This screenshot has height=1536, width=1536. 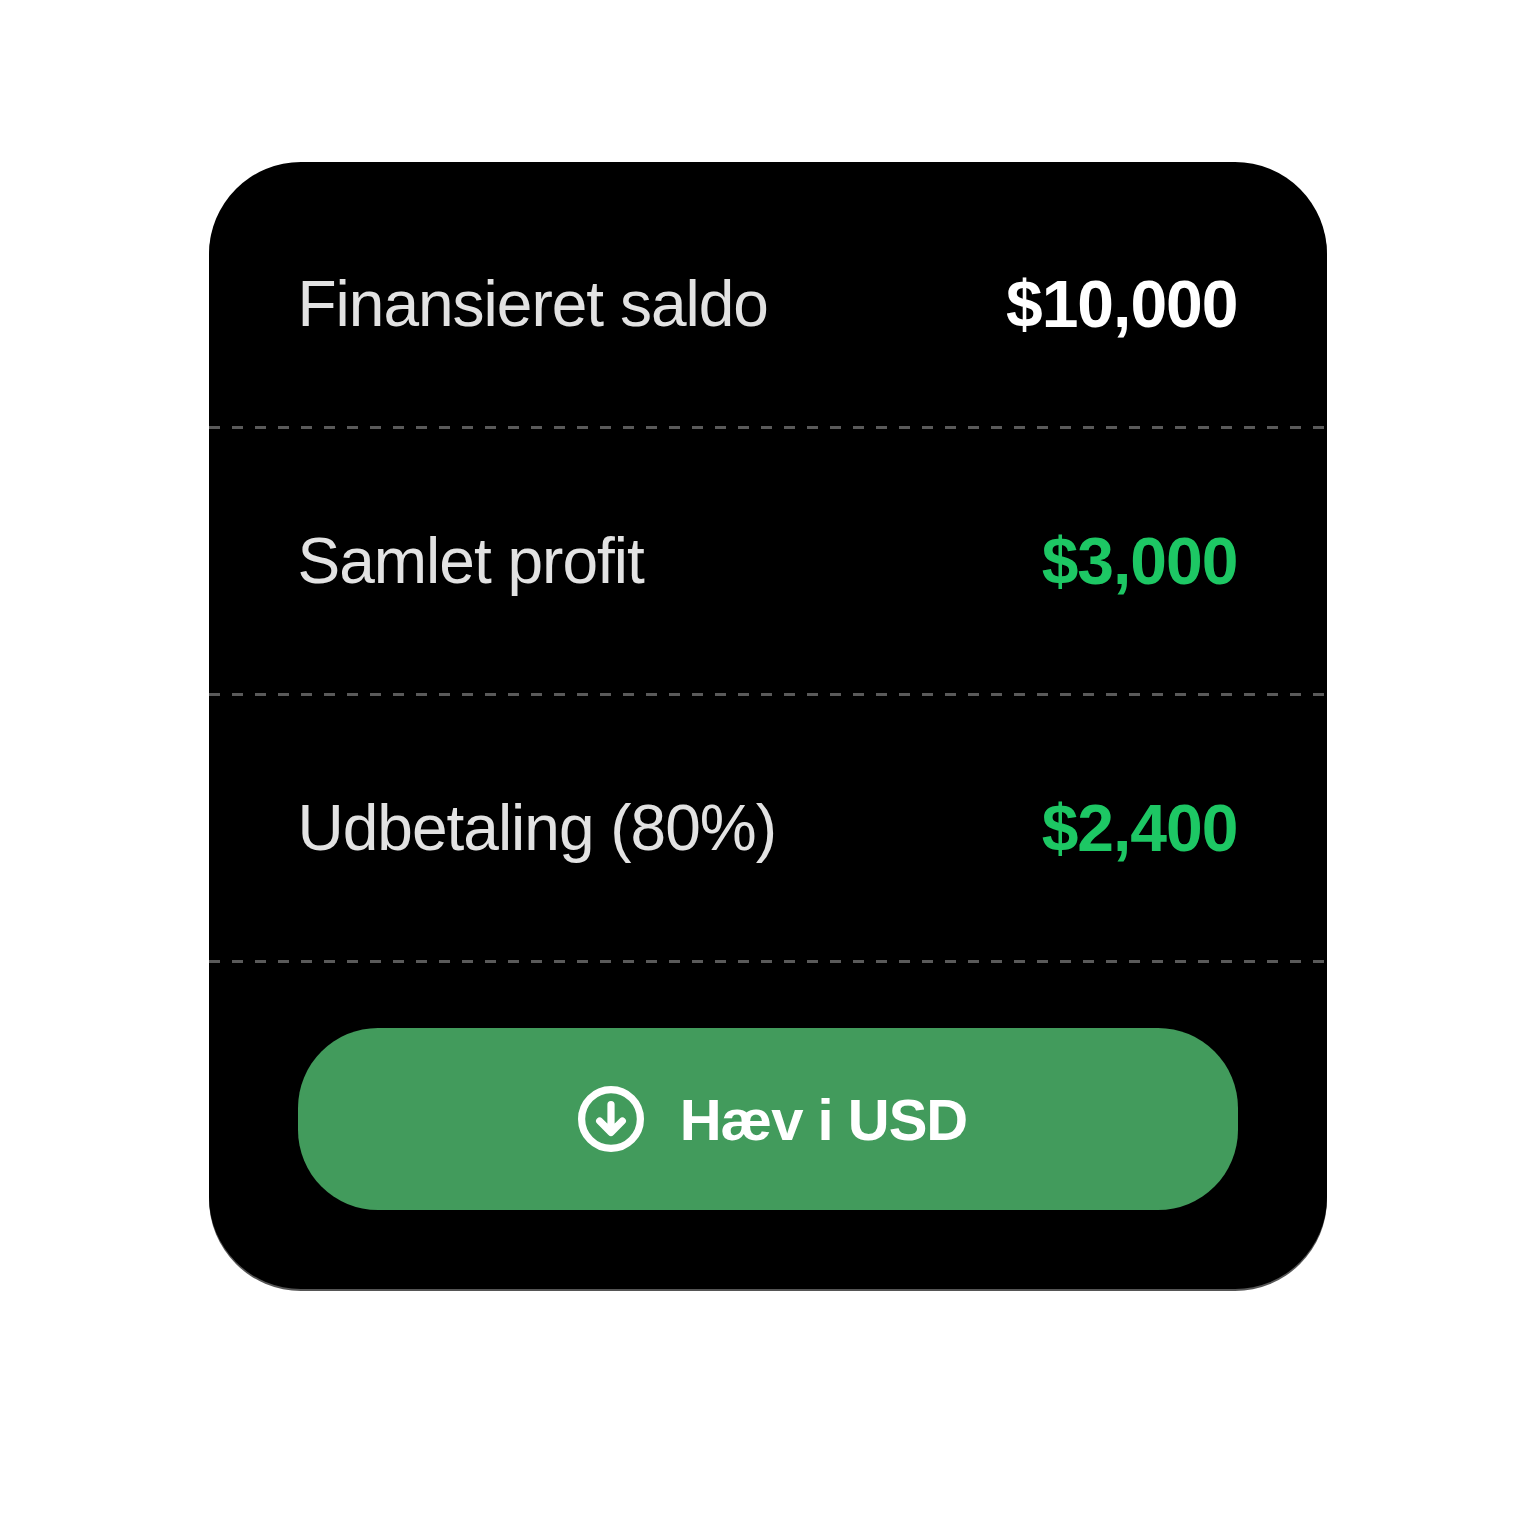 What do you see at coordinates (767, 1119) in the screenshot?
I see `withdraw-button: Hæv i USD` at bounding box center [767, 1119].